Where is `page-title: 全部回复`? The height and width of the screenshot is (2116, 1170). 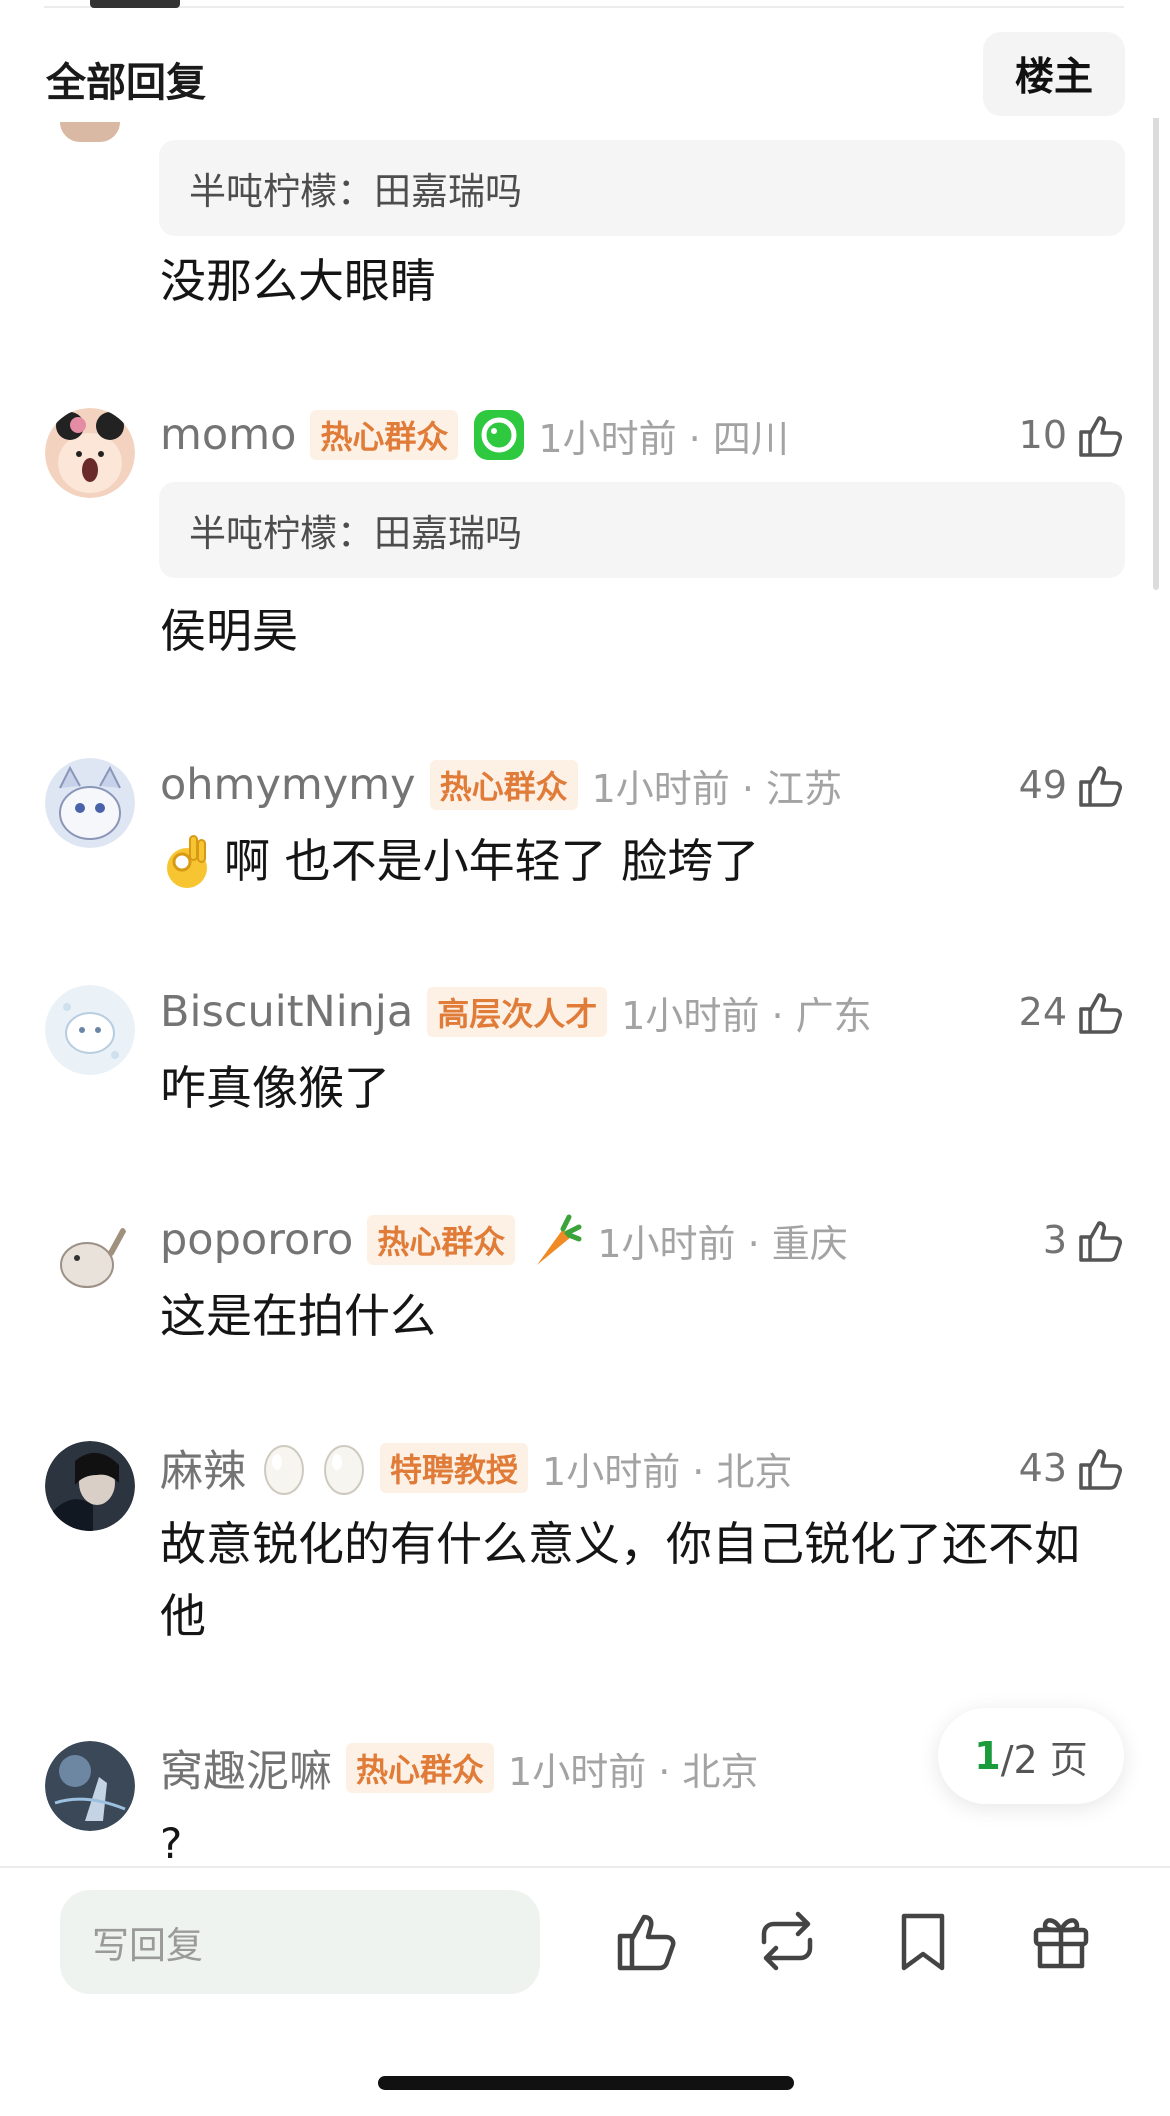 page-title: 全部回复 is located at coordinates (126, 83).